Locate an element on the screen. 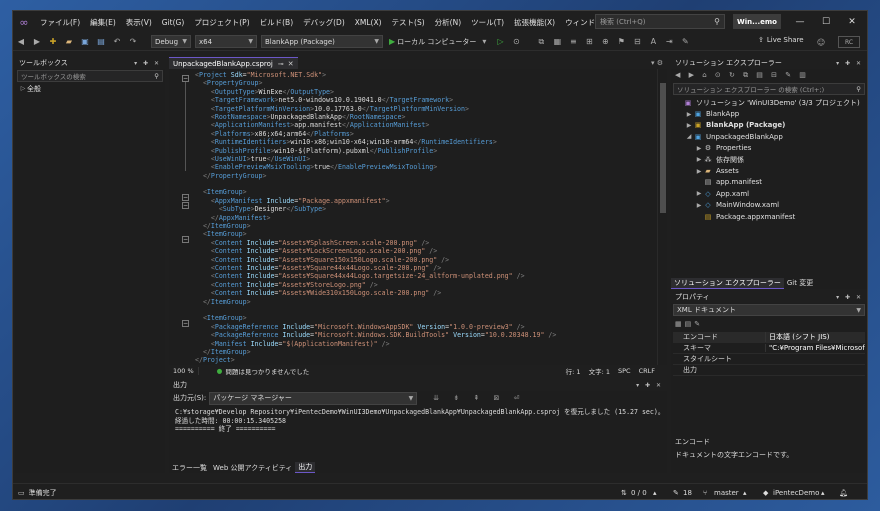 The image size is (880, 511). live-share-button: ⇪ Live Share is located at coordinates (781, 40).